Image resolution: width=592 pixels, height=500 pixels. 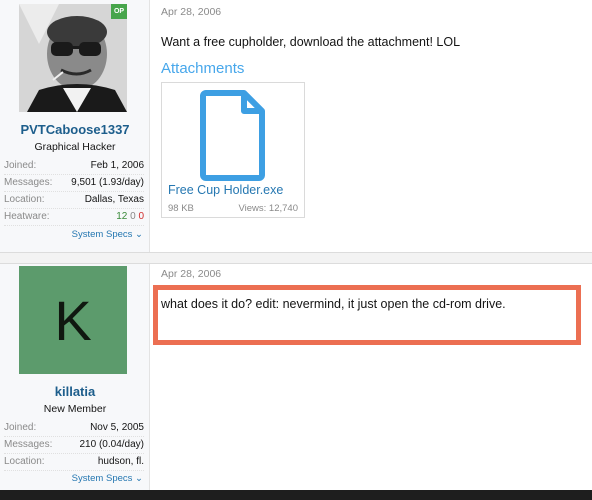 I want to click on avatar-letter: K, so click(x=73, y=320).